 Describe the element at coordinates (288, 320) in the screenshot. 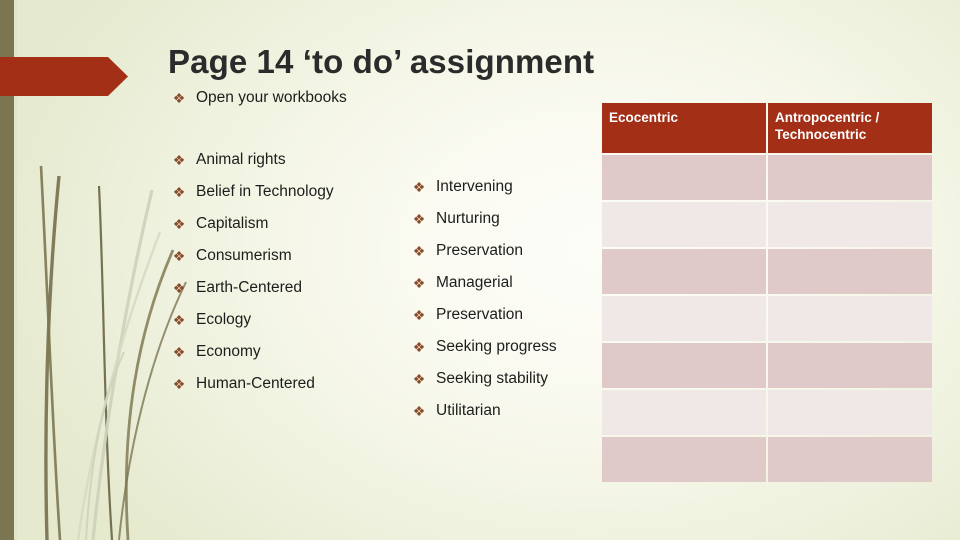

I see `list-item: ❖ Ecology` at that location.